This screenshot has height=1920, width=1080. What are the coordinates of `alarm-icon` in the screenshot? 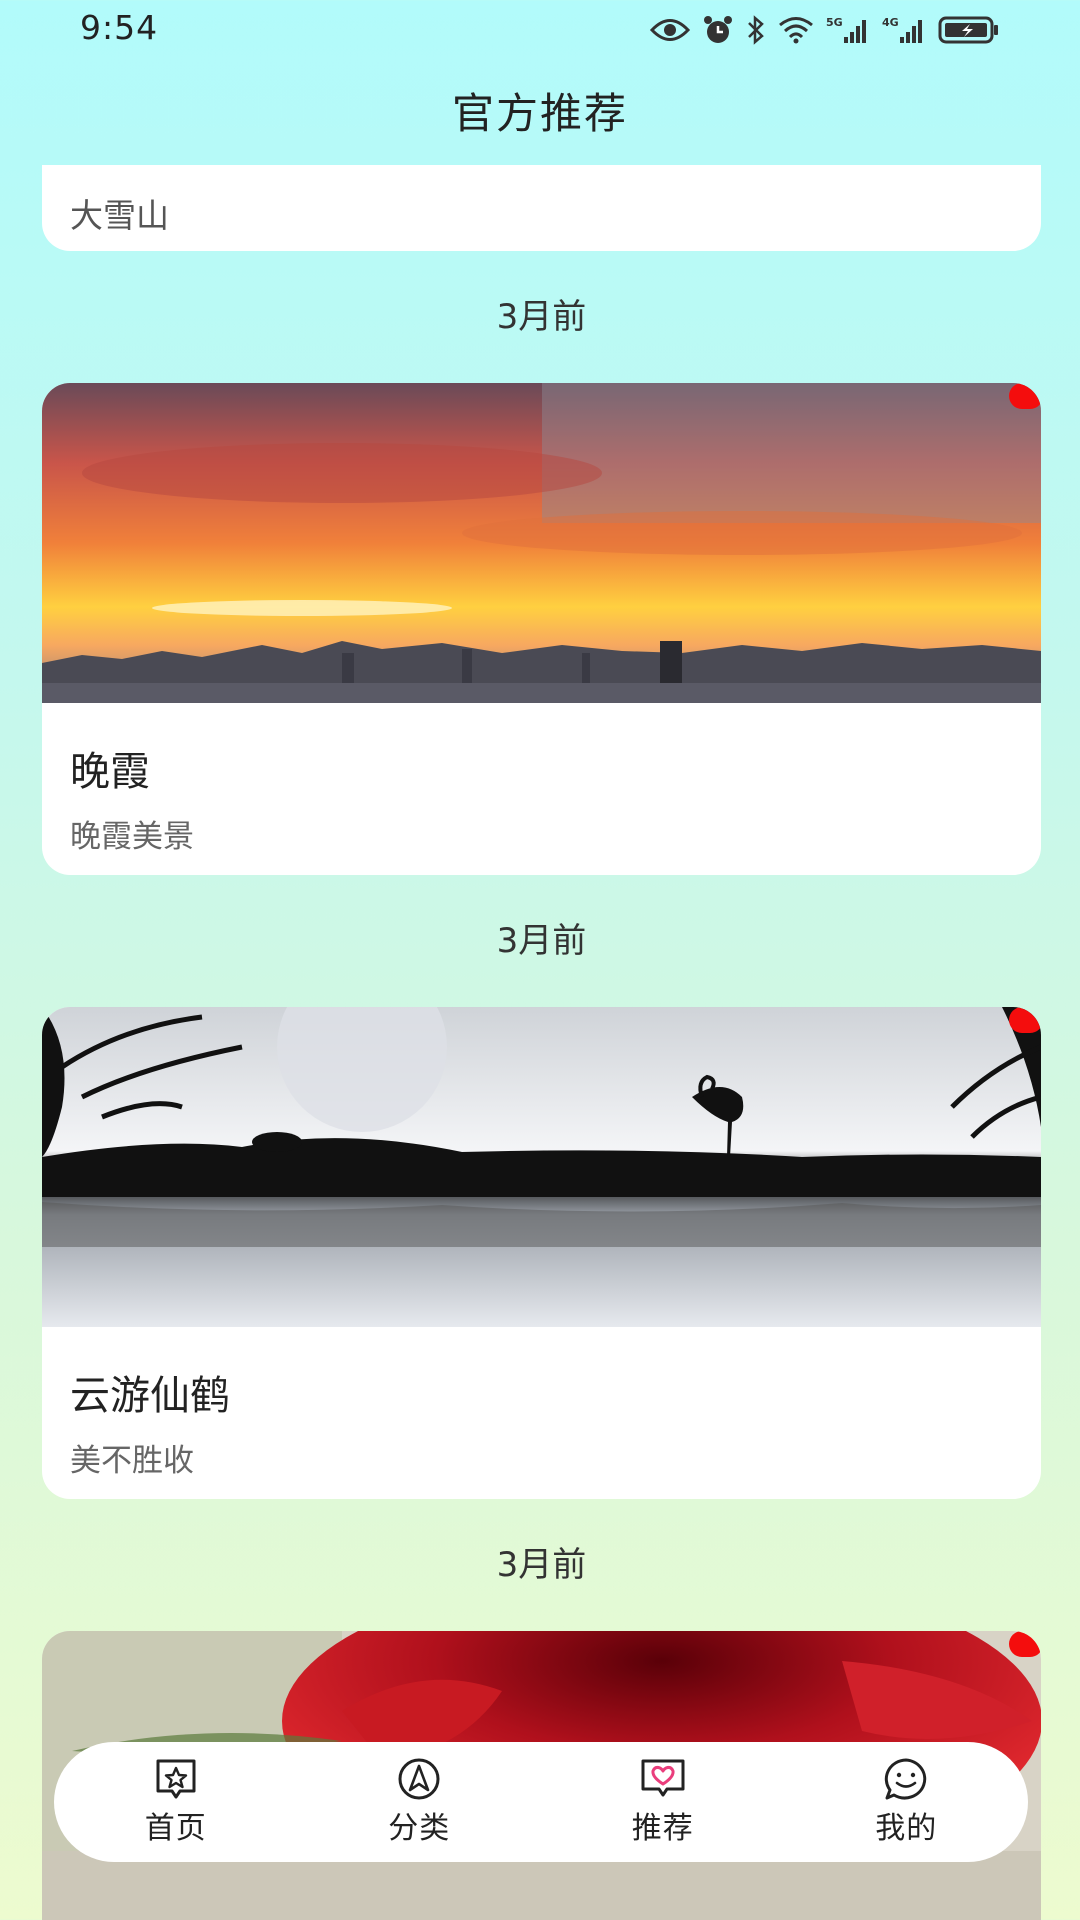 It's located at (718, 30).